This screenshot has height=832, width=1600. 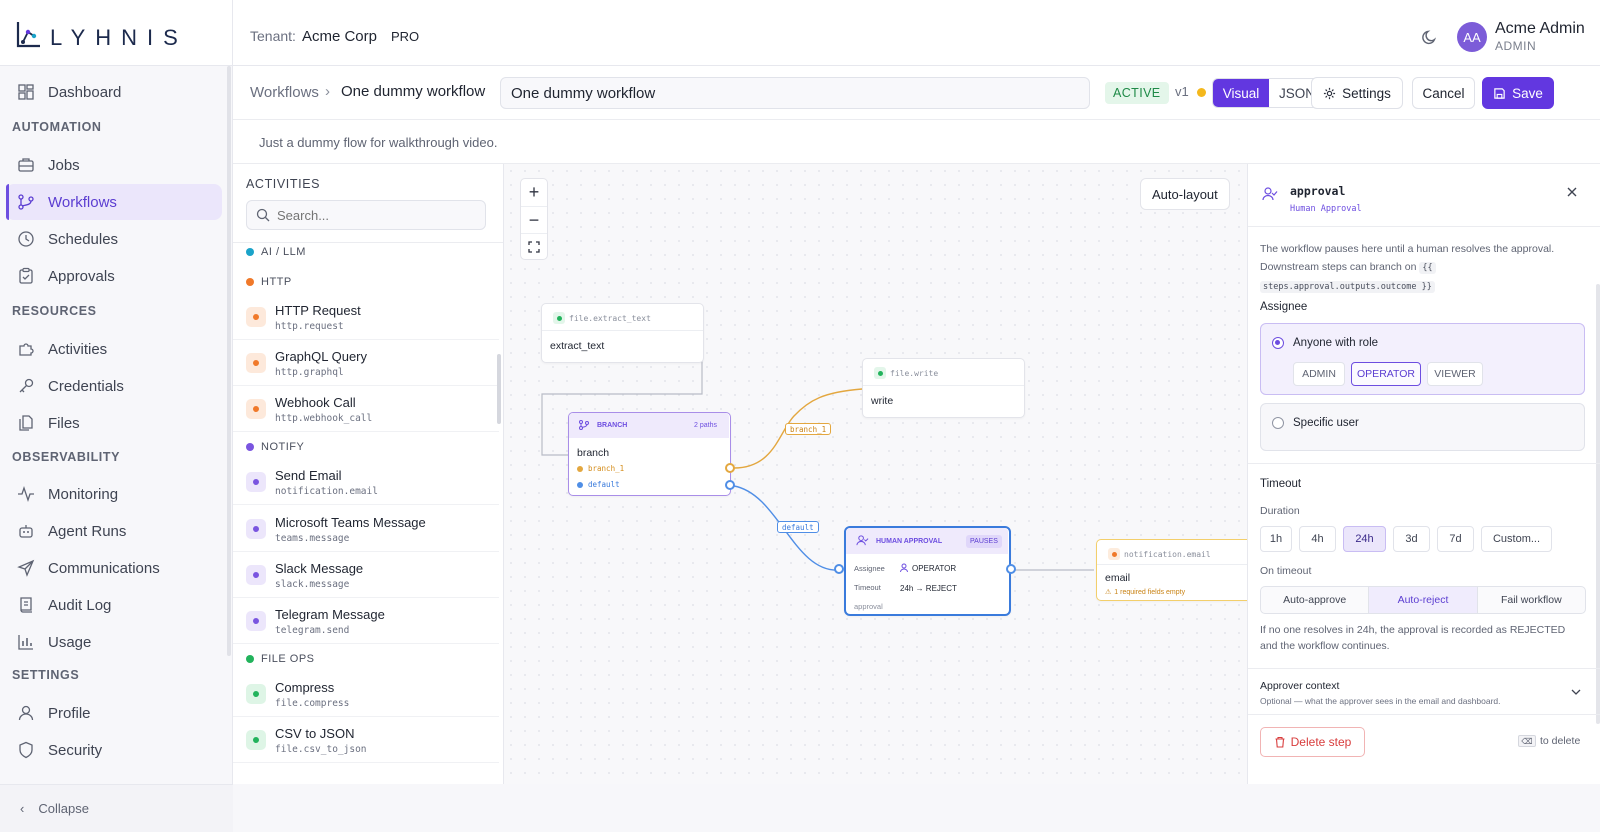 I want to click on delete-step-button: Delete step, so click(x=1312, y=742).